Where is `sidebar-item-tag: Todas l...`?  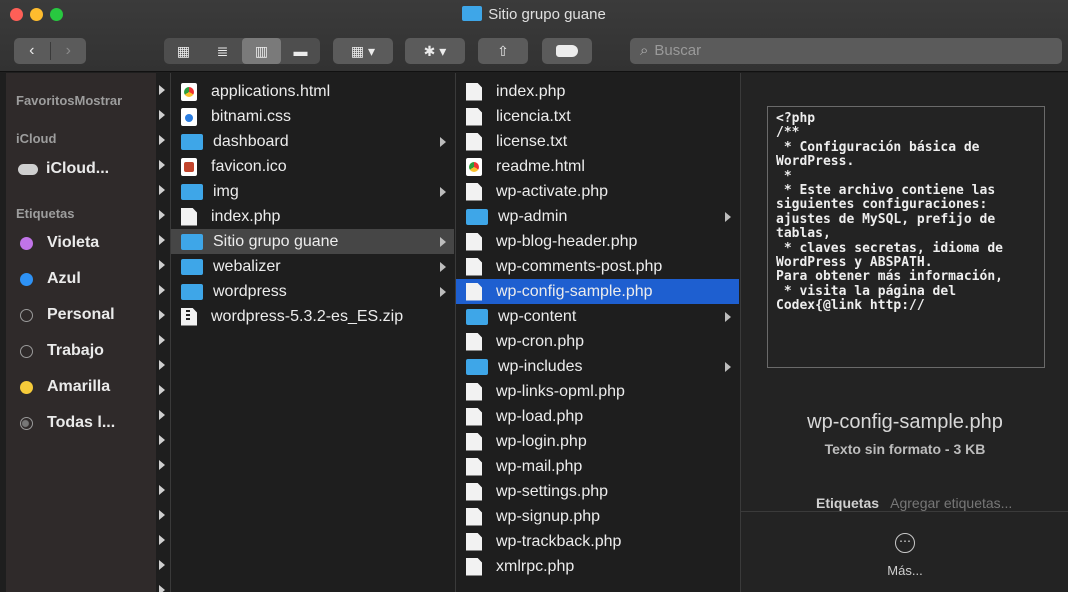 sidebar-item-tag: Todas l... is located at coordinates (81, 423).